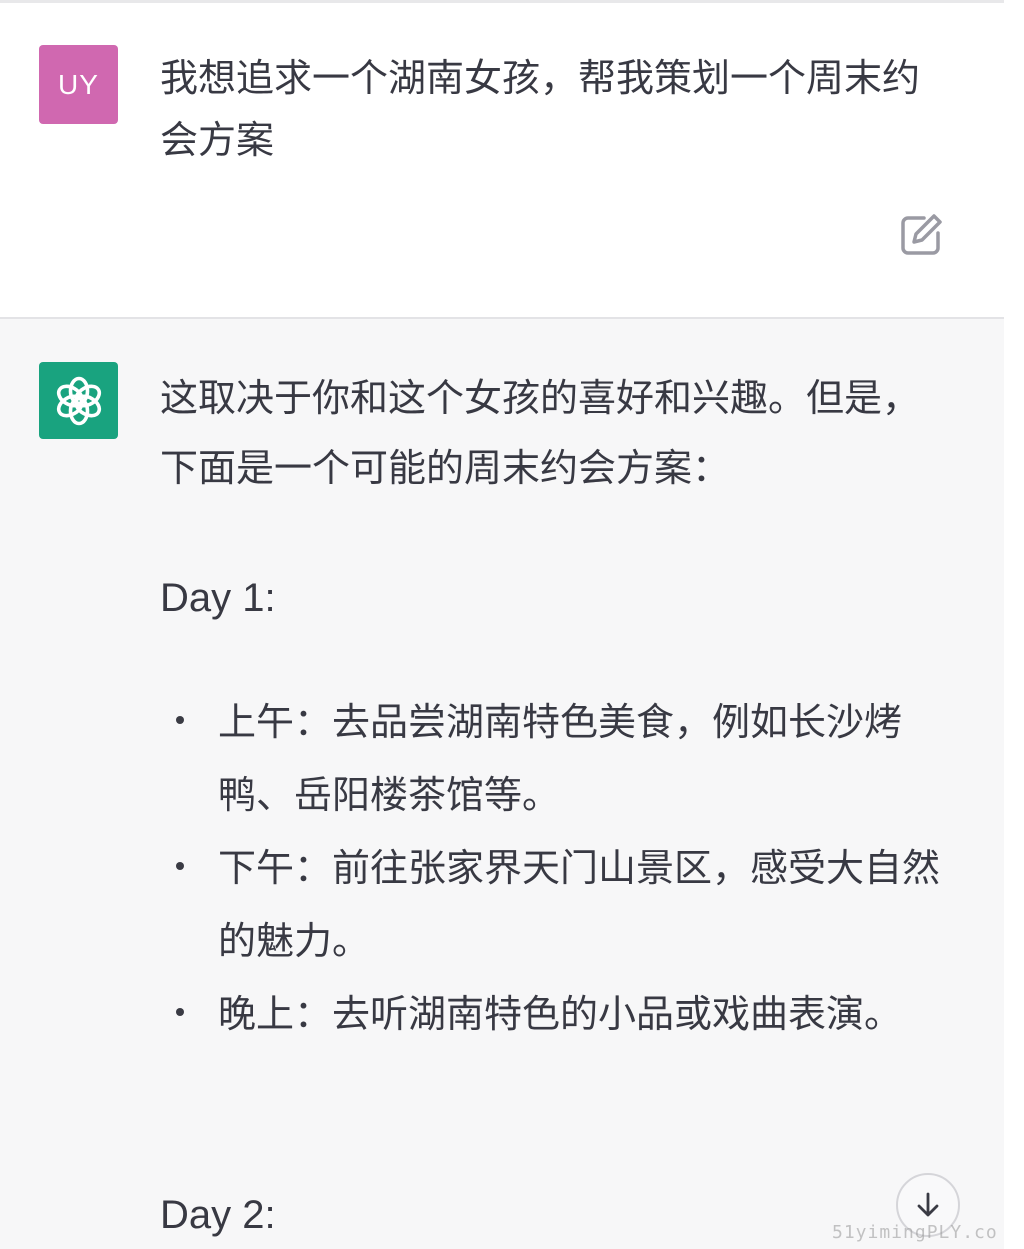  I want to click on user-message-text: 我想追求一个湖南女孩，帮我策划一个周末约会方案, so click(540, 109).